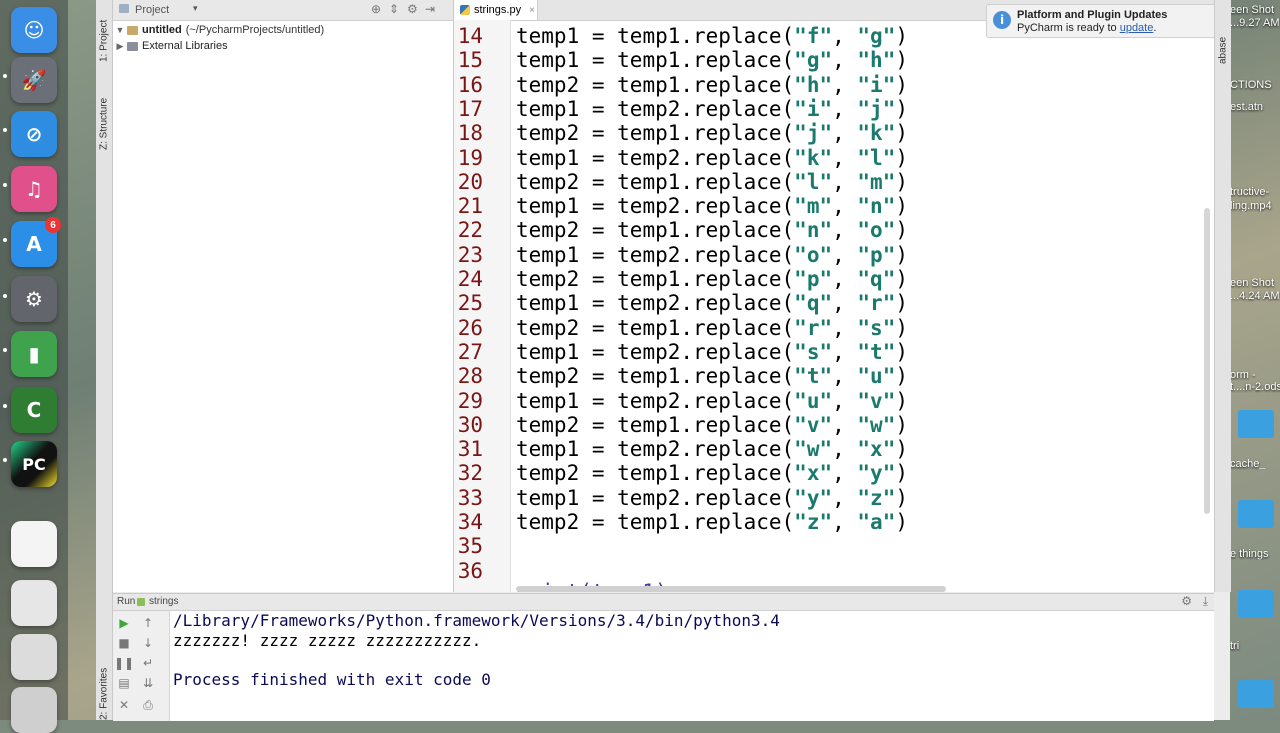  I want to click on trash-icon, so click(34, 710).